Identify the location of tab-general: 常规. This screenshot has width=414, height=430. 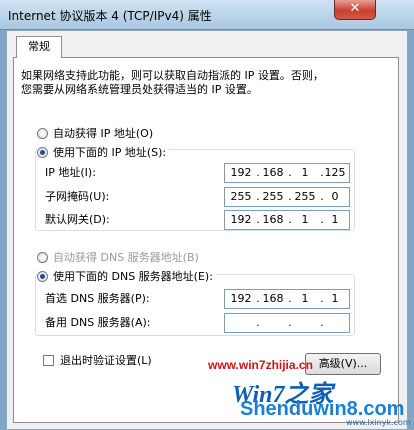
(39, 47).